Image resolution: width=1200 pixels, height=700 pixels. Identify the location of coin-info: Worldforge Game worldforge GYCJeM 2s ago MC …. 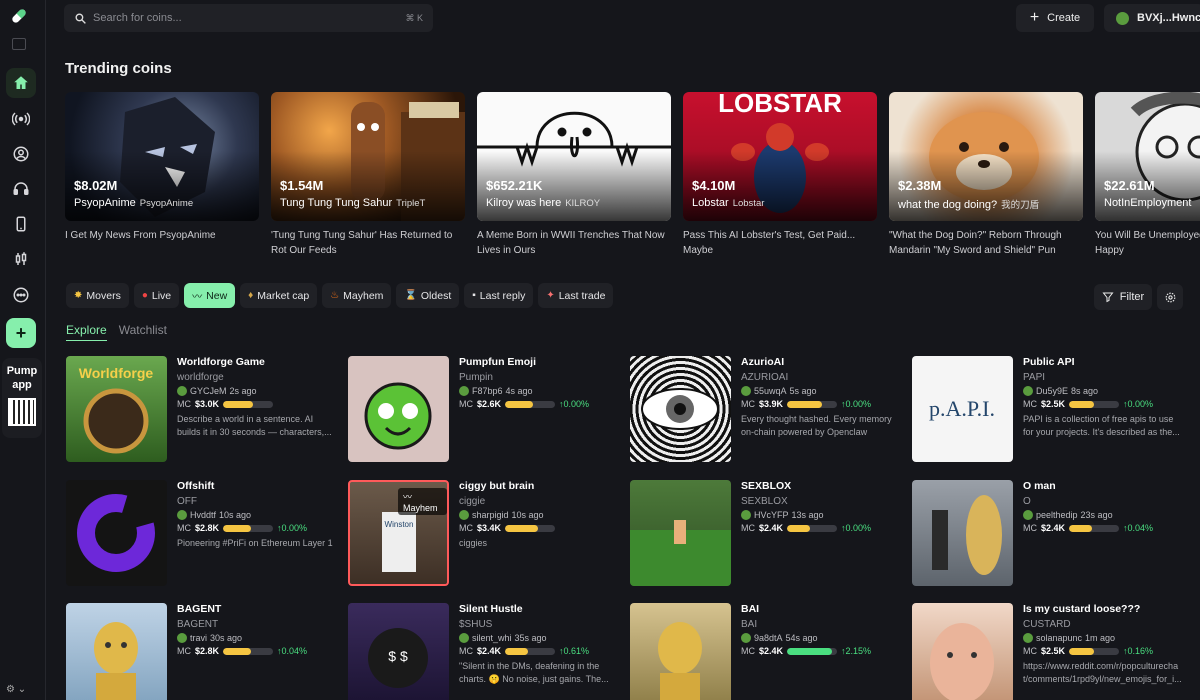
(257, 397).